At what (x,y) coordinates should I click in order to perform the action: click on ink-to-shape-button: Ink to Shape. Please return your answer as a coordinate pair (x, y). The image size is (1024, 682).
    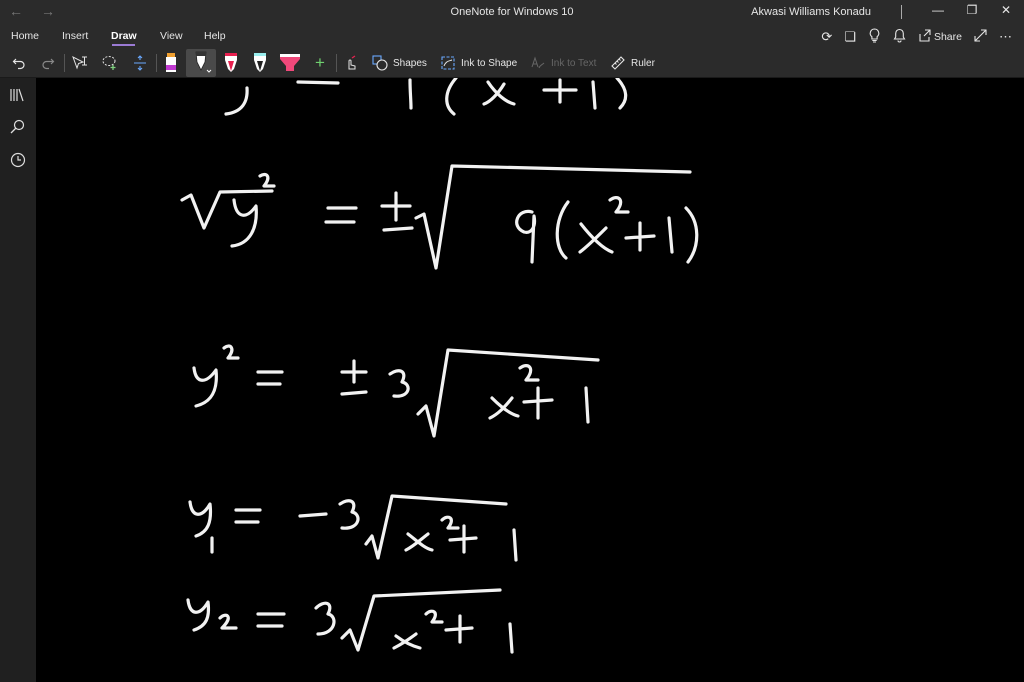
    Looking at the image, I should click on (478, 63).